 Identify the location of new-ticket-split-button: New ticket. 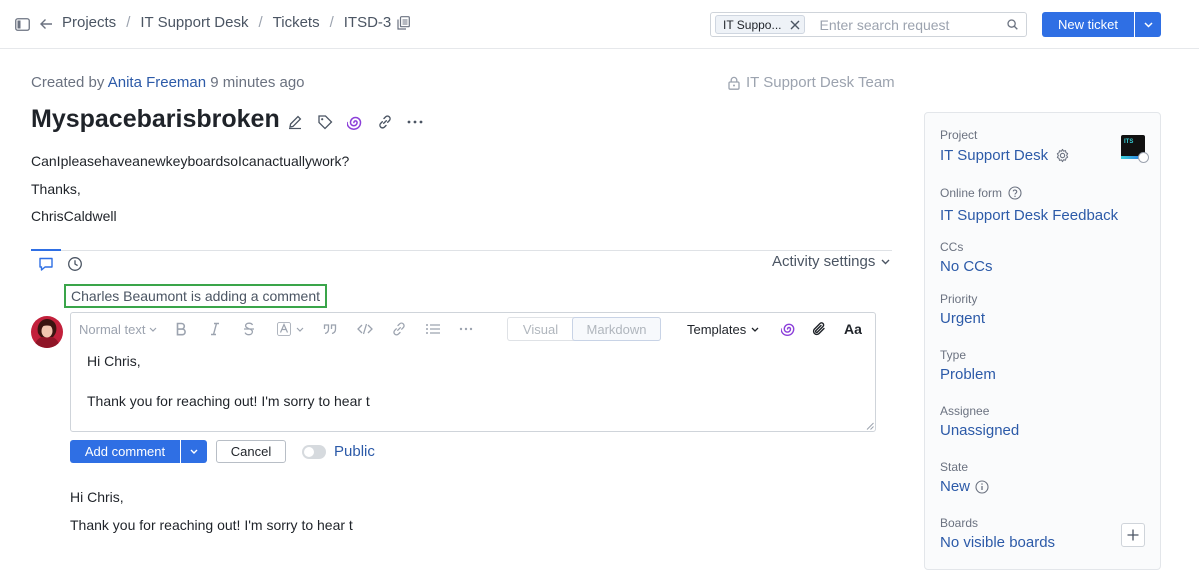
(1101, 24).